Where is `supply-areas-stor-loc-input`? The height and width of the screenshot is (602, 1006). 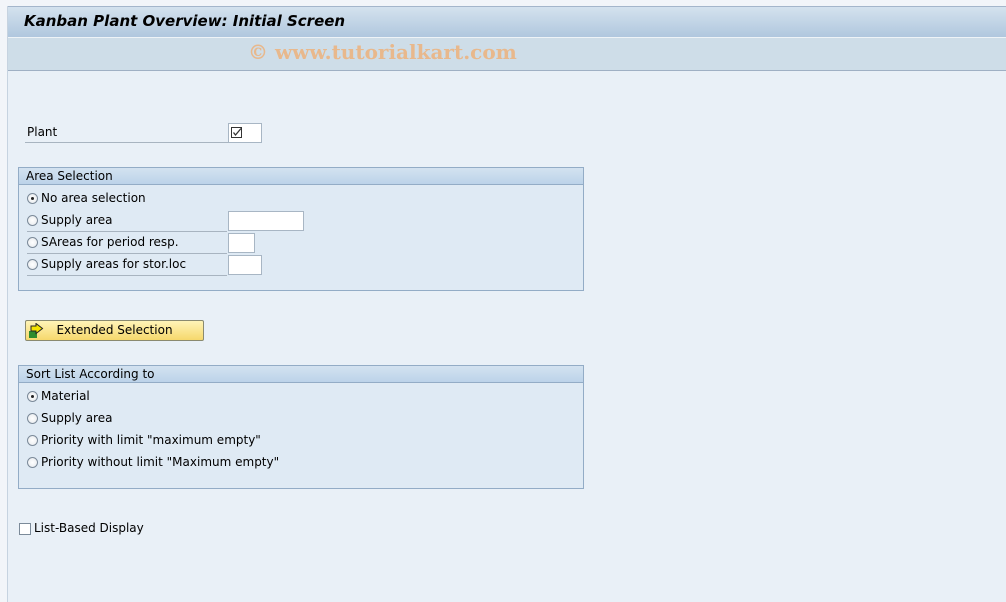 supply-areas-stor-loc-input is located at coordinates (245, 265).